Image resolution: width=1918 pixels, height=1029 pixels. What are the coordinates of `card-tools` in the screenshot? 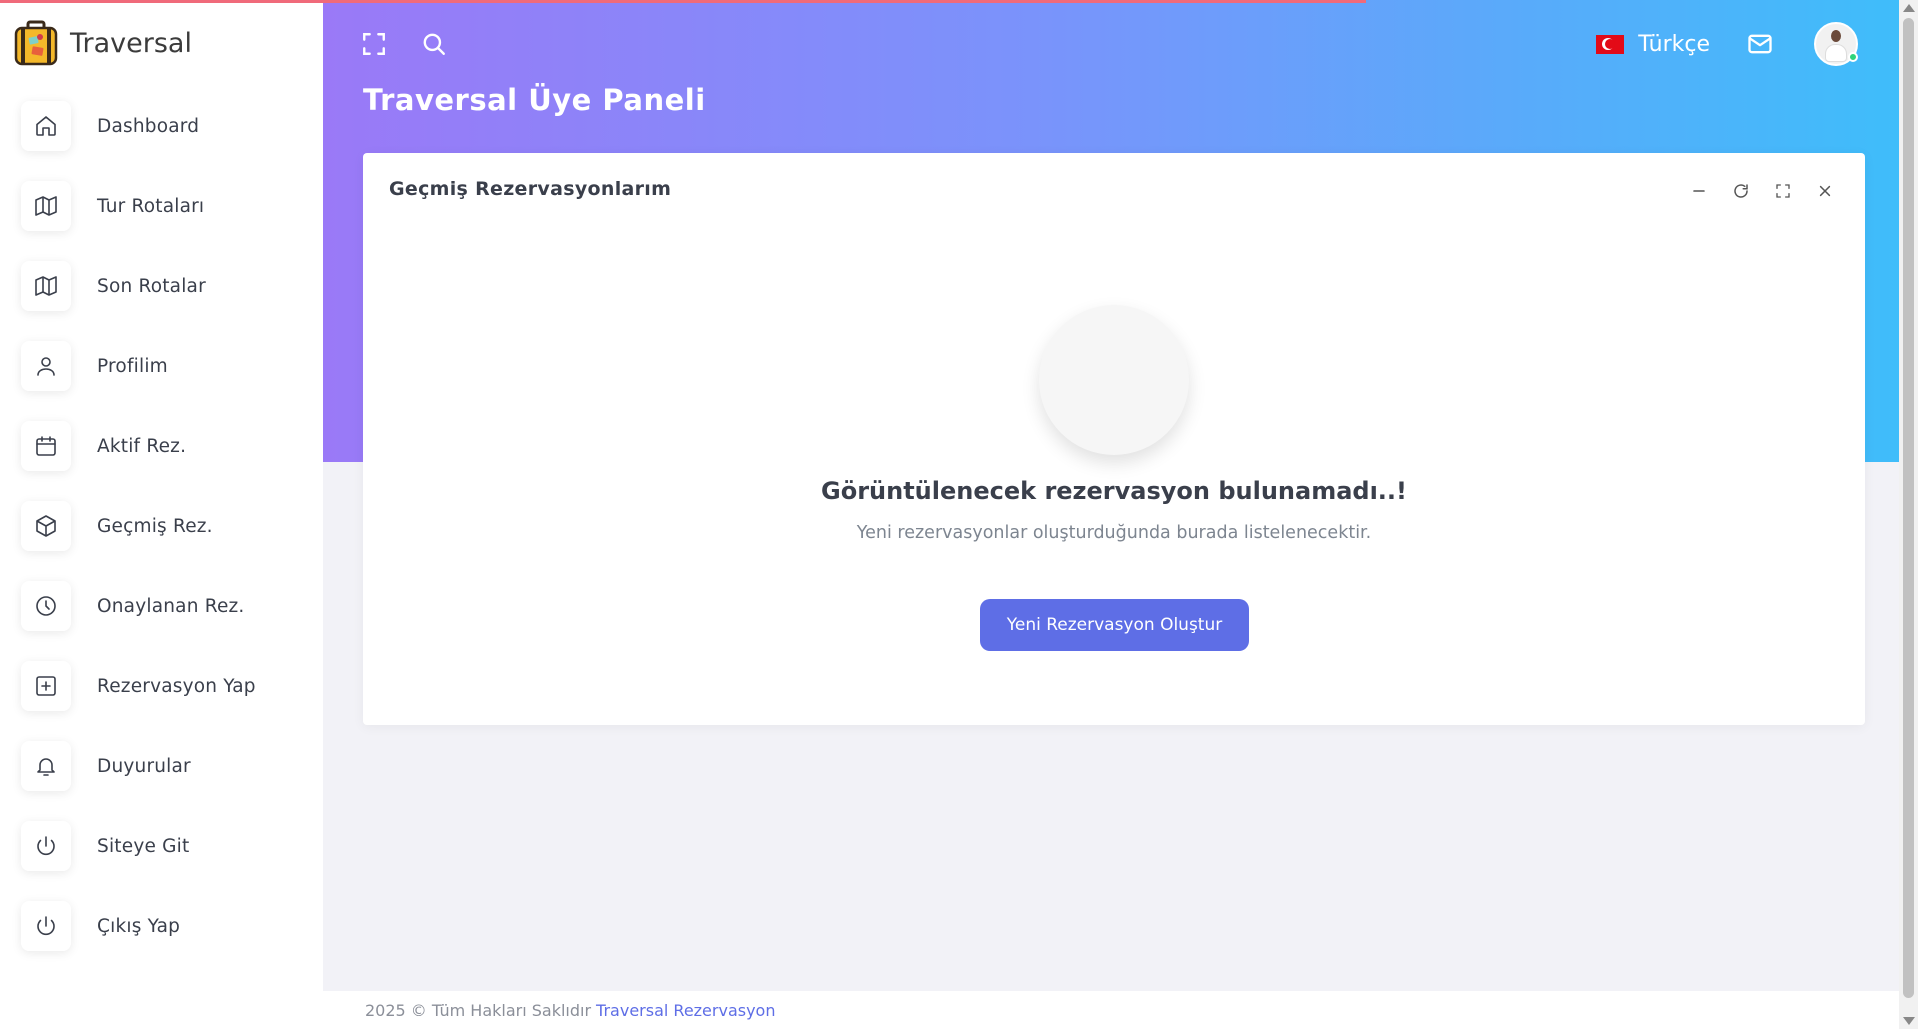 It's located at (1762, 191).